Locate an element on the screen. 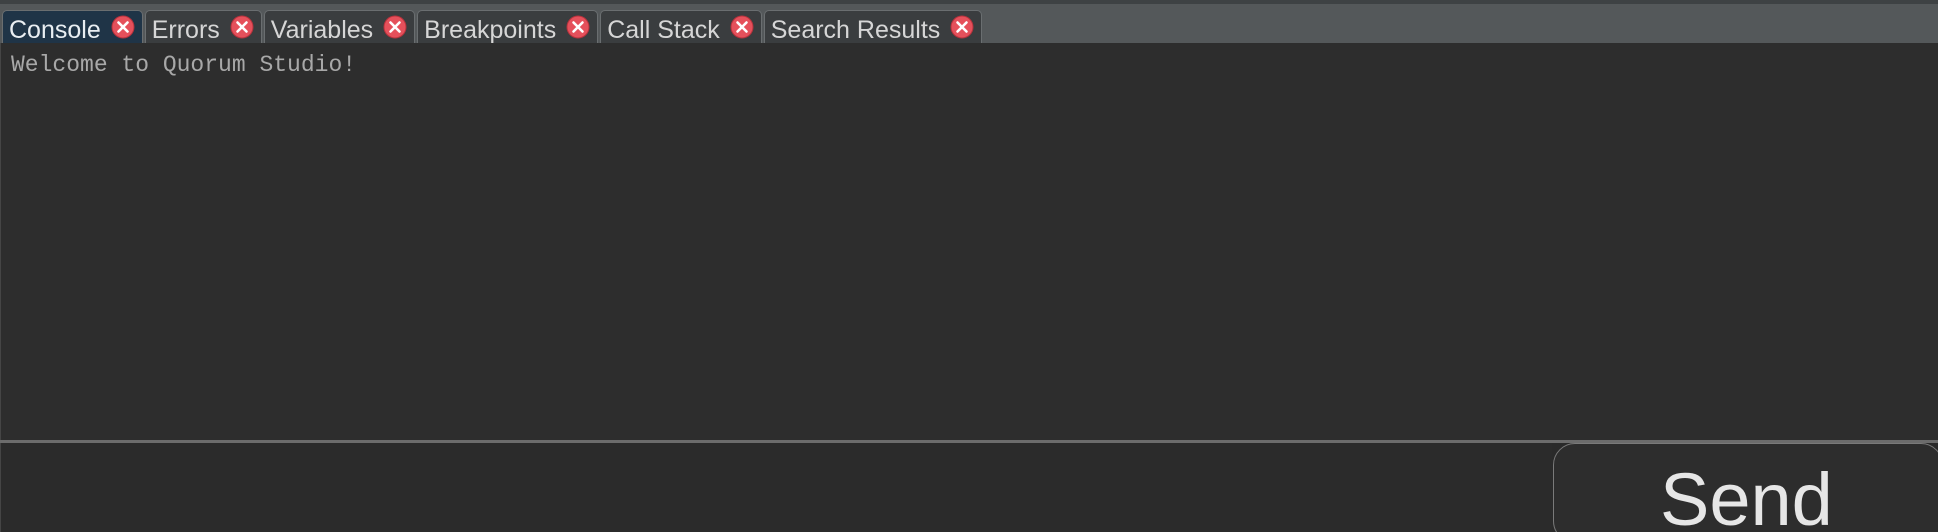 The image size is (1938, 532). tab-label: Variables is located at coordinates (322, 30).